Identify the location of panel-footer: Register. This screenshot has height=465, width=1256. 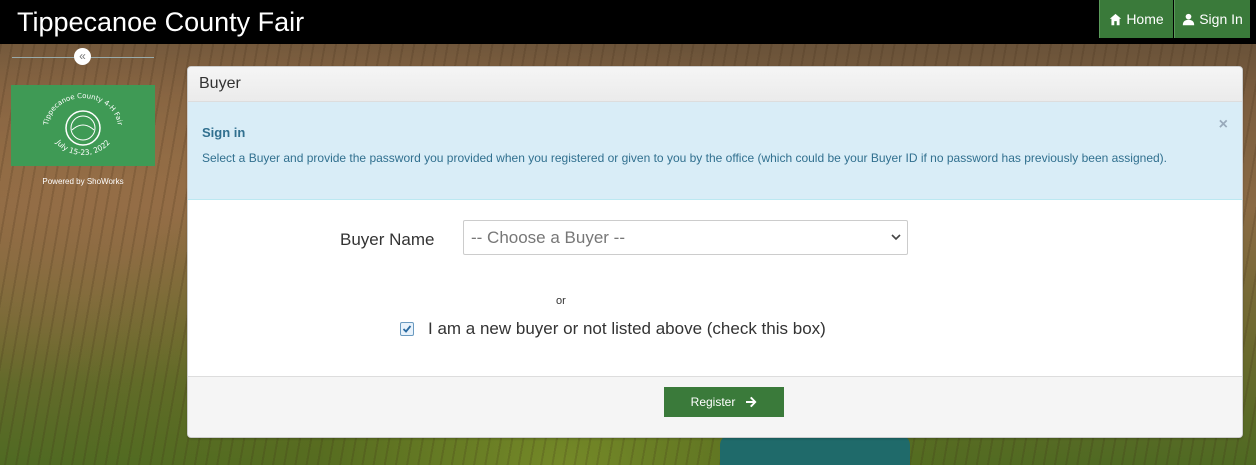
(715, 406).